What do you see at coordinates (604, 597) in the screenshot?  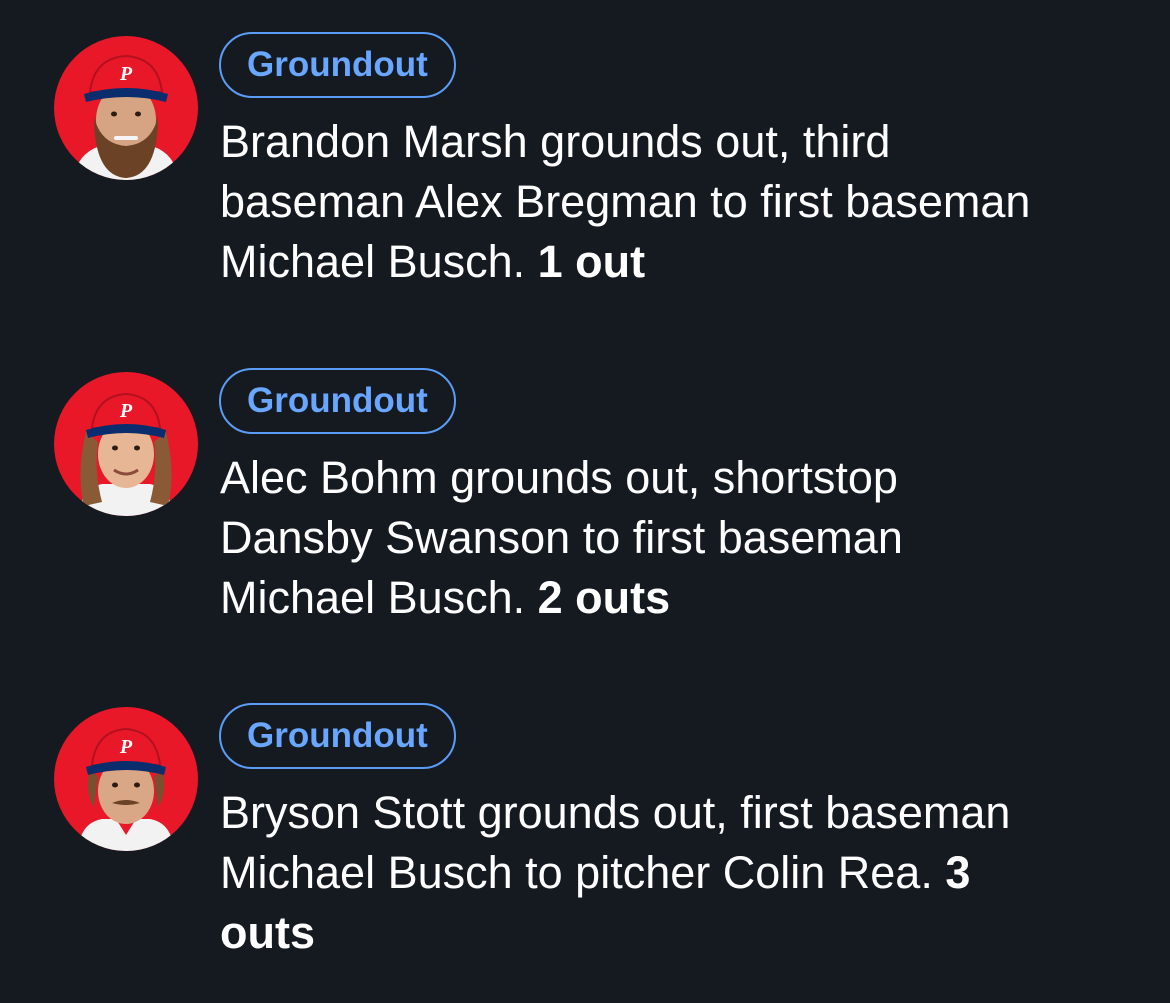 I see `outs-count: 2 outs` at bounding box center [604, 597].